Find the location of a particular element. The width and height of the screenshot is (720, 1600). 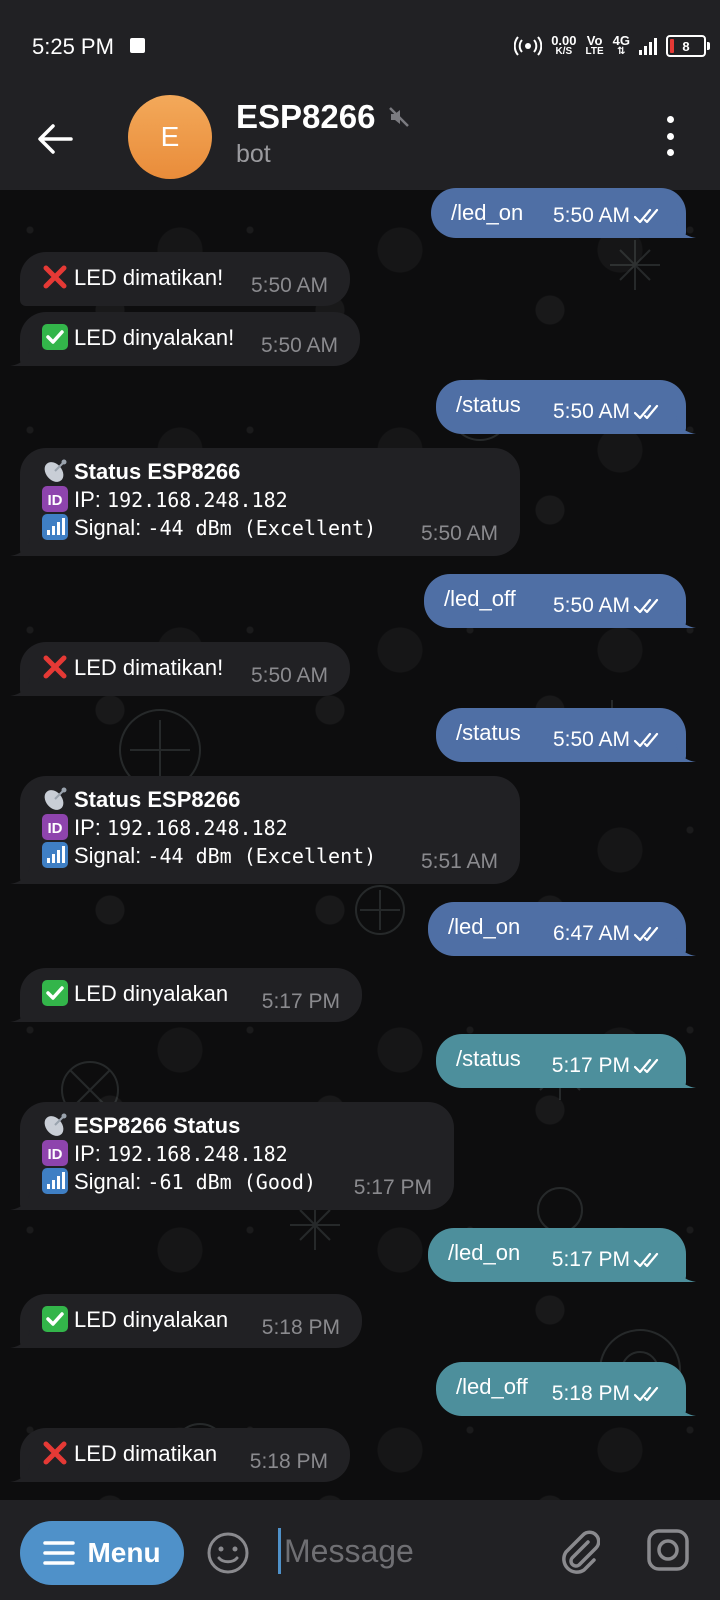

signal-strength-icon is located at coordinates (648, 46).